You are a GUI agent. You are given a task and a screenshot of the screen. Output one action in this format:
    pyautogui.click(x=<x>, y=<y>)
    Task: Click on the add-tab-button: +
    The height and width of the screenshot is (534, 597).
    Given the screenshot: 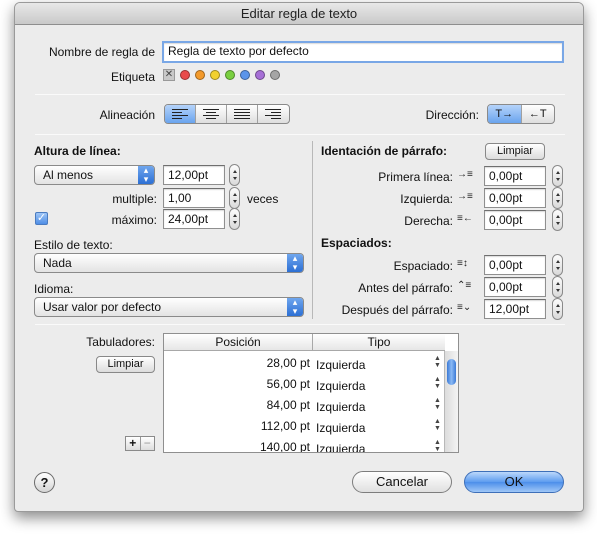 What is the action you would take?
    pyautogui.click(x=133, y=443)
    